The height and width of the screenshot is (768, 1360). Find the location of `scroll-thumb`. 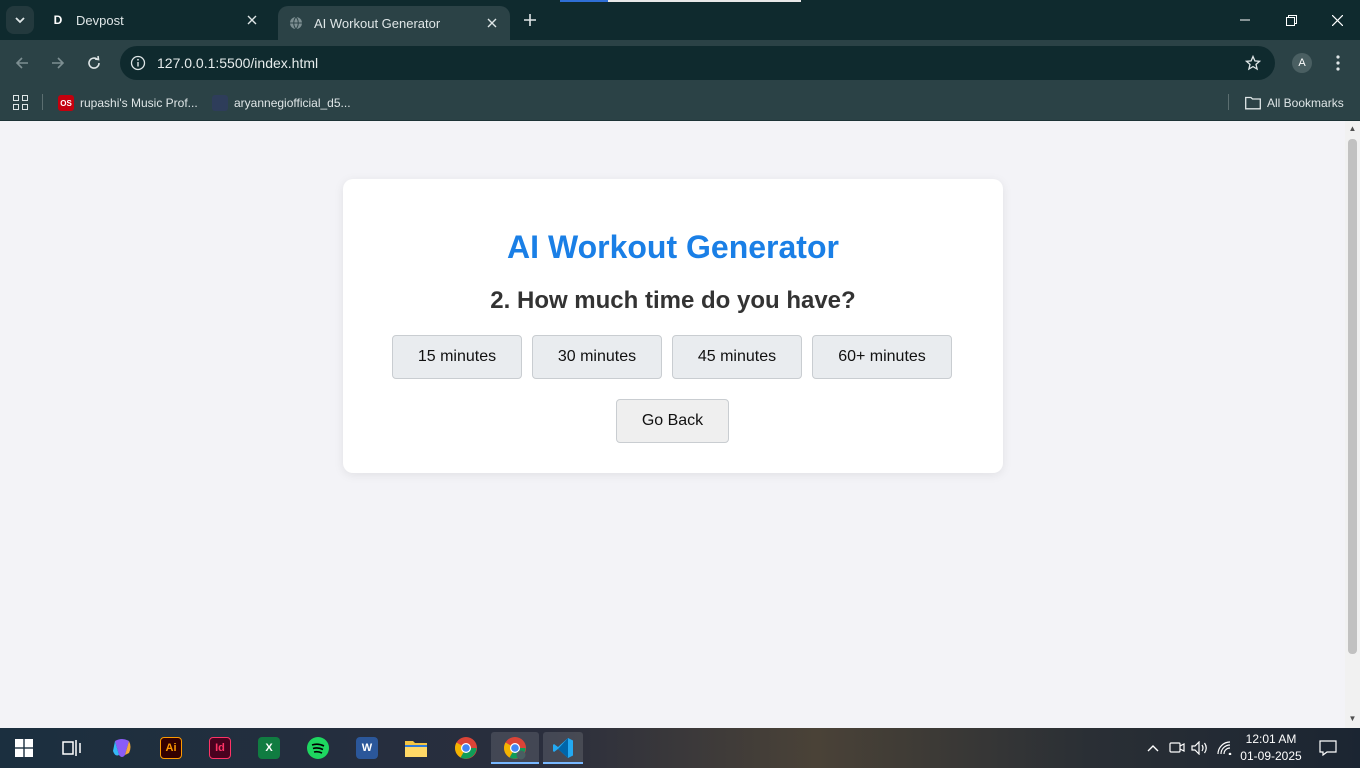

scroll-thumb is located at coordinates (1352, 396).